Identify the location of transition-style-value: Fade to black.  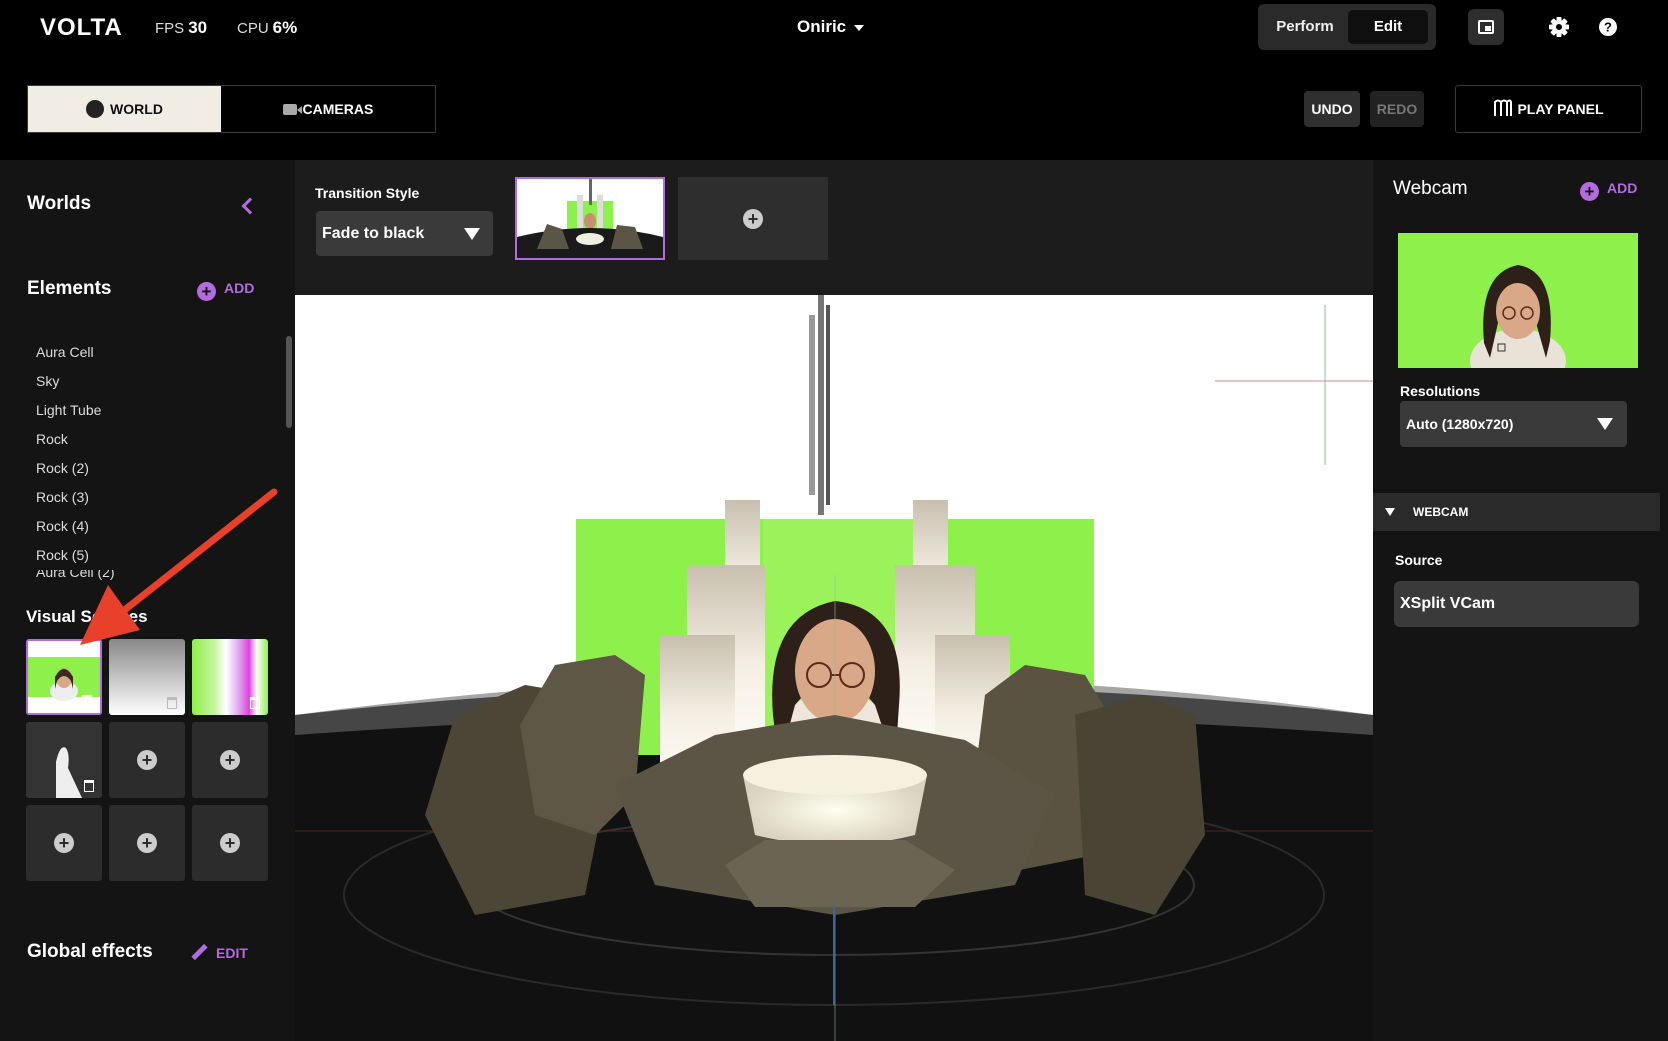
(373, 233).